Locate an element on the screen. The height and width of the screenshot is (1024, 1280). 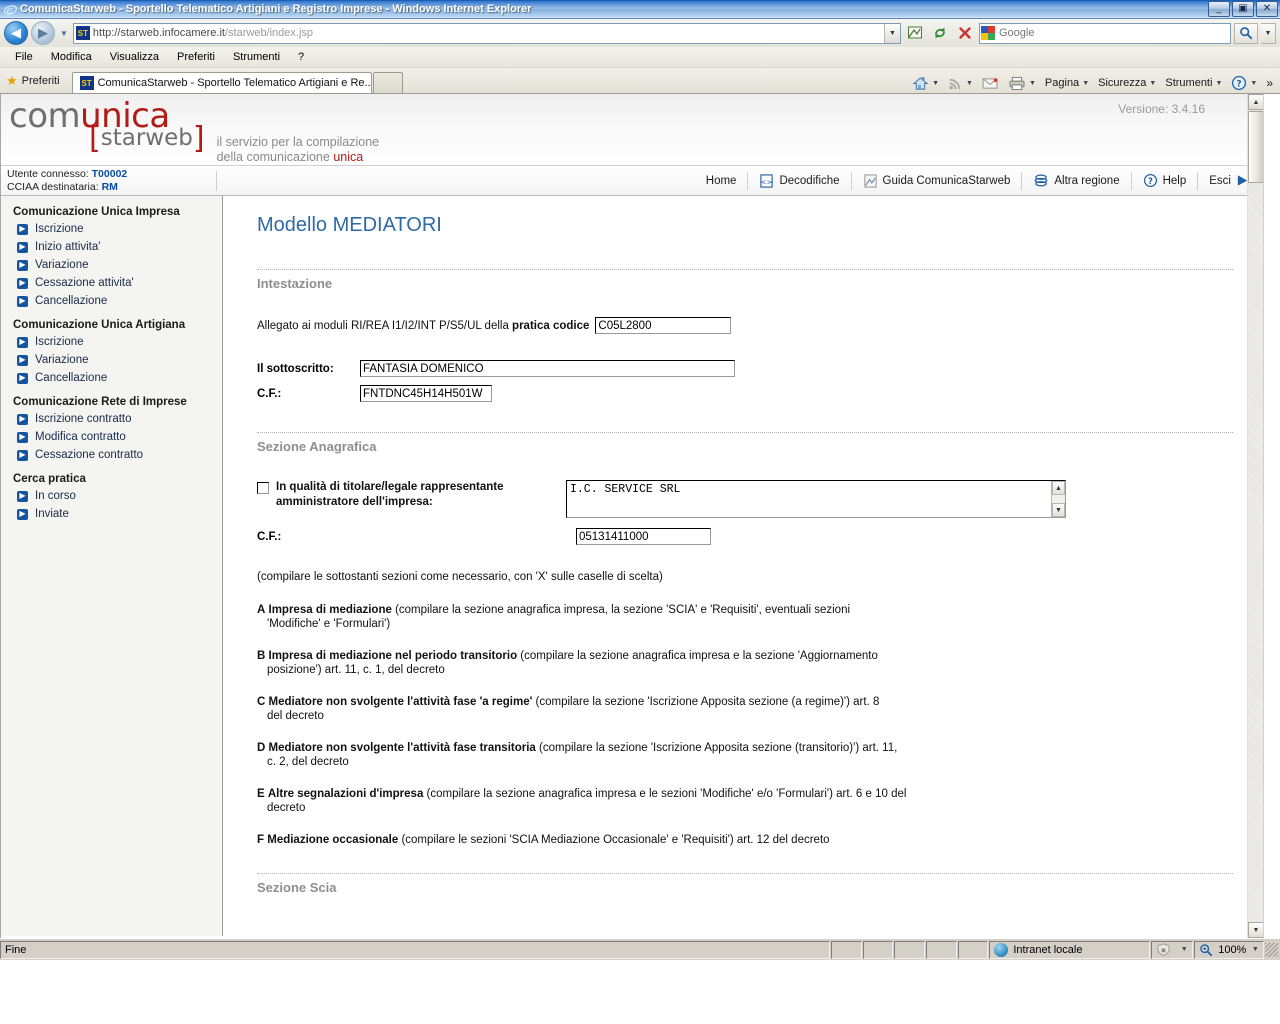
page-scrollbar: ▲ ▼ is located at coordinates (1255, 516).